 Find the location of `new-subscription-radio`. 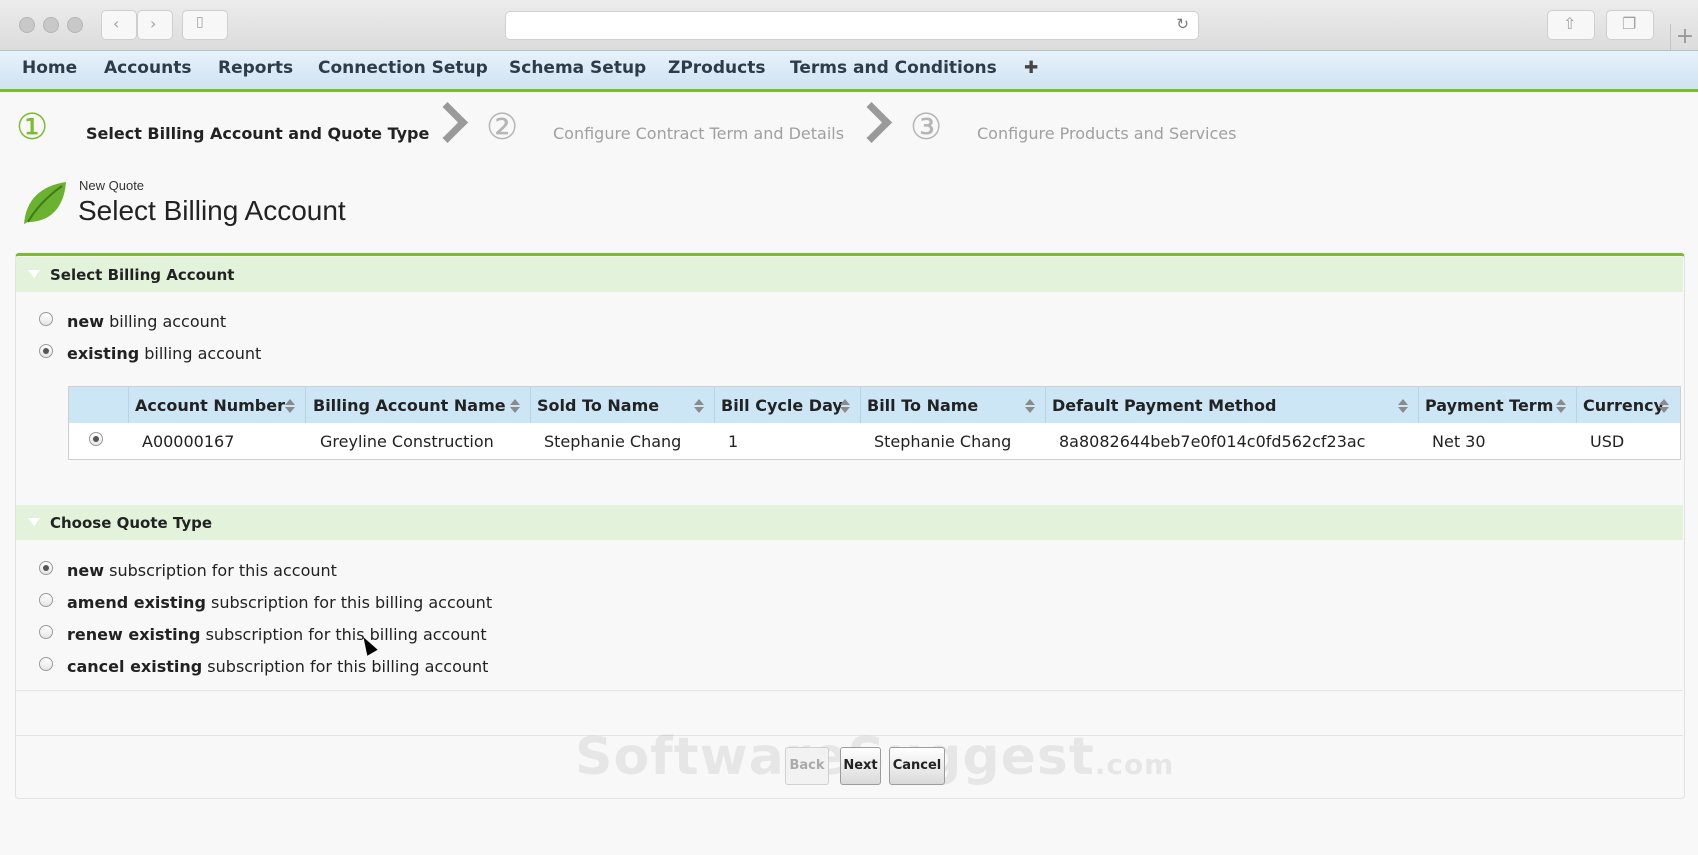

new-subscription-radio is located at coordinates (46, 568).